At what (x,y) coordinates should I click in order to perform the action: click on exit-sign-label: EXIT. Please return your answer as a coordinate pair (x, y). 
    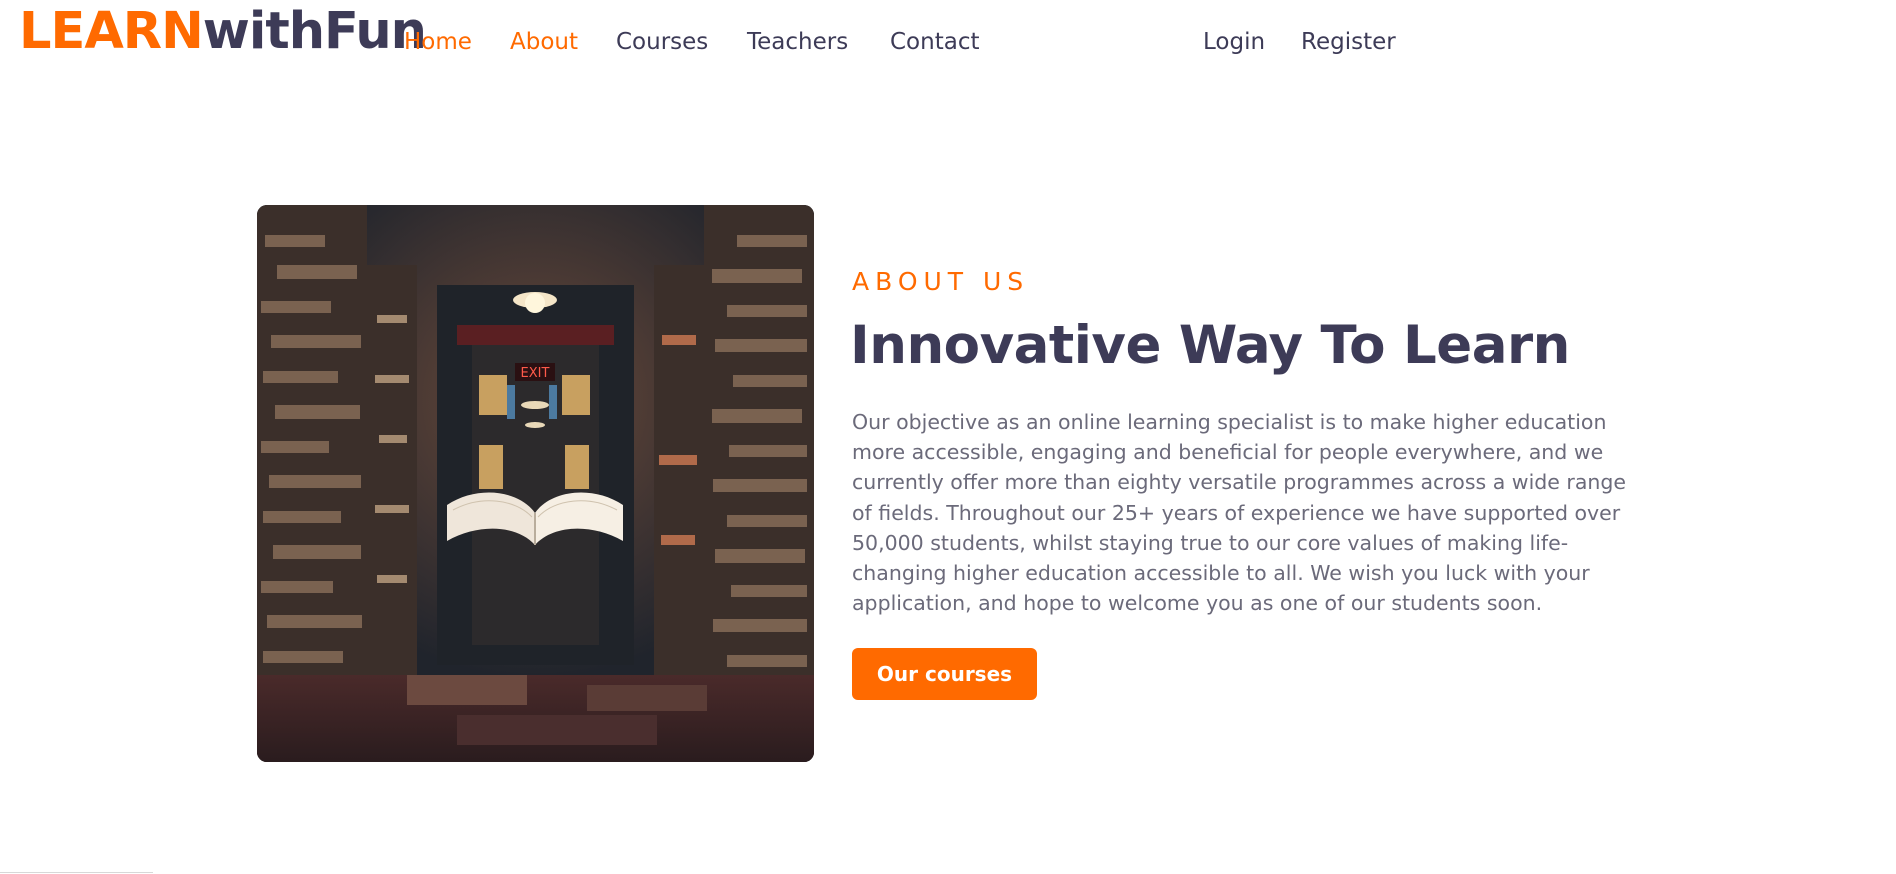
    Looking at the image, I should click on (535, 373).